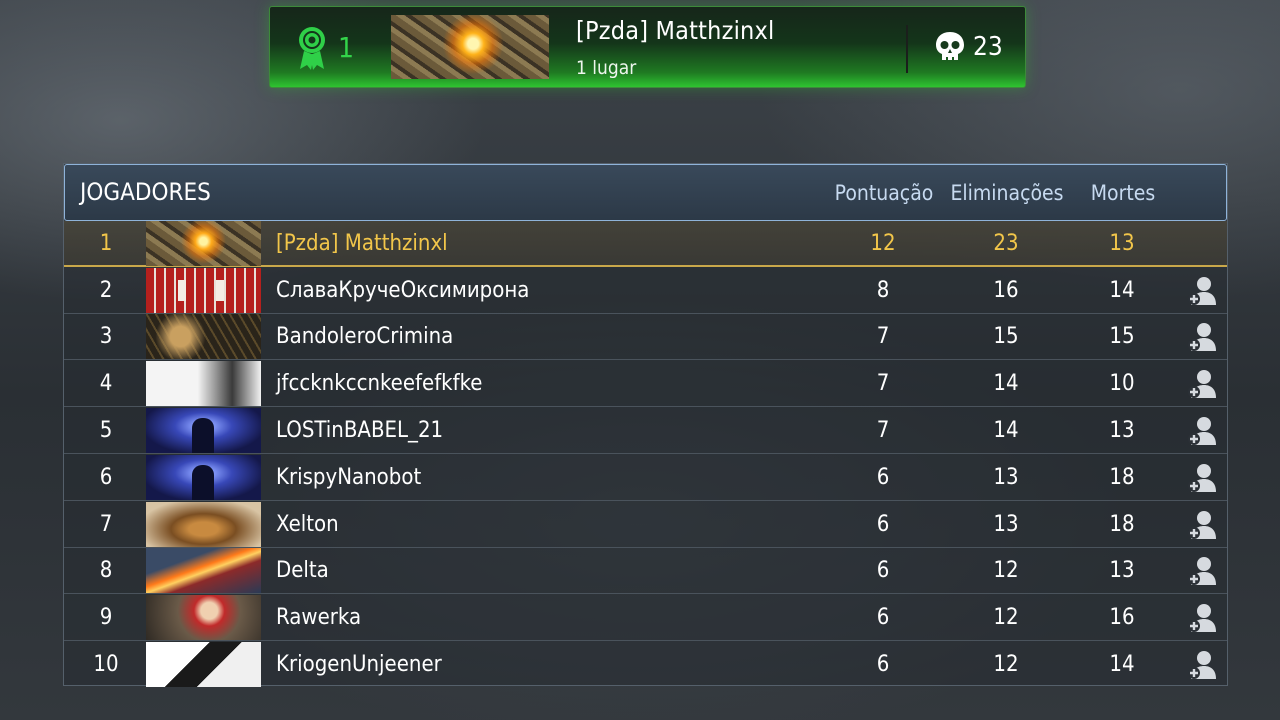  What do you see at coordinates (988, 47) in the screenshot?
I see `winner-kills: 23` at bounding box center [988, 47].